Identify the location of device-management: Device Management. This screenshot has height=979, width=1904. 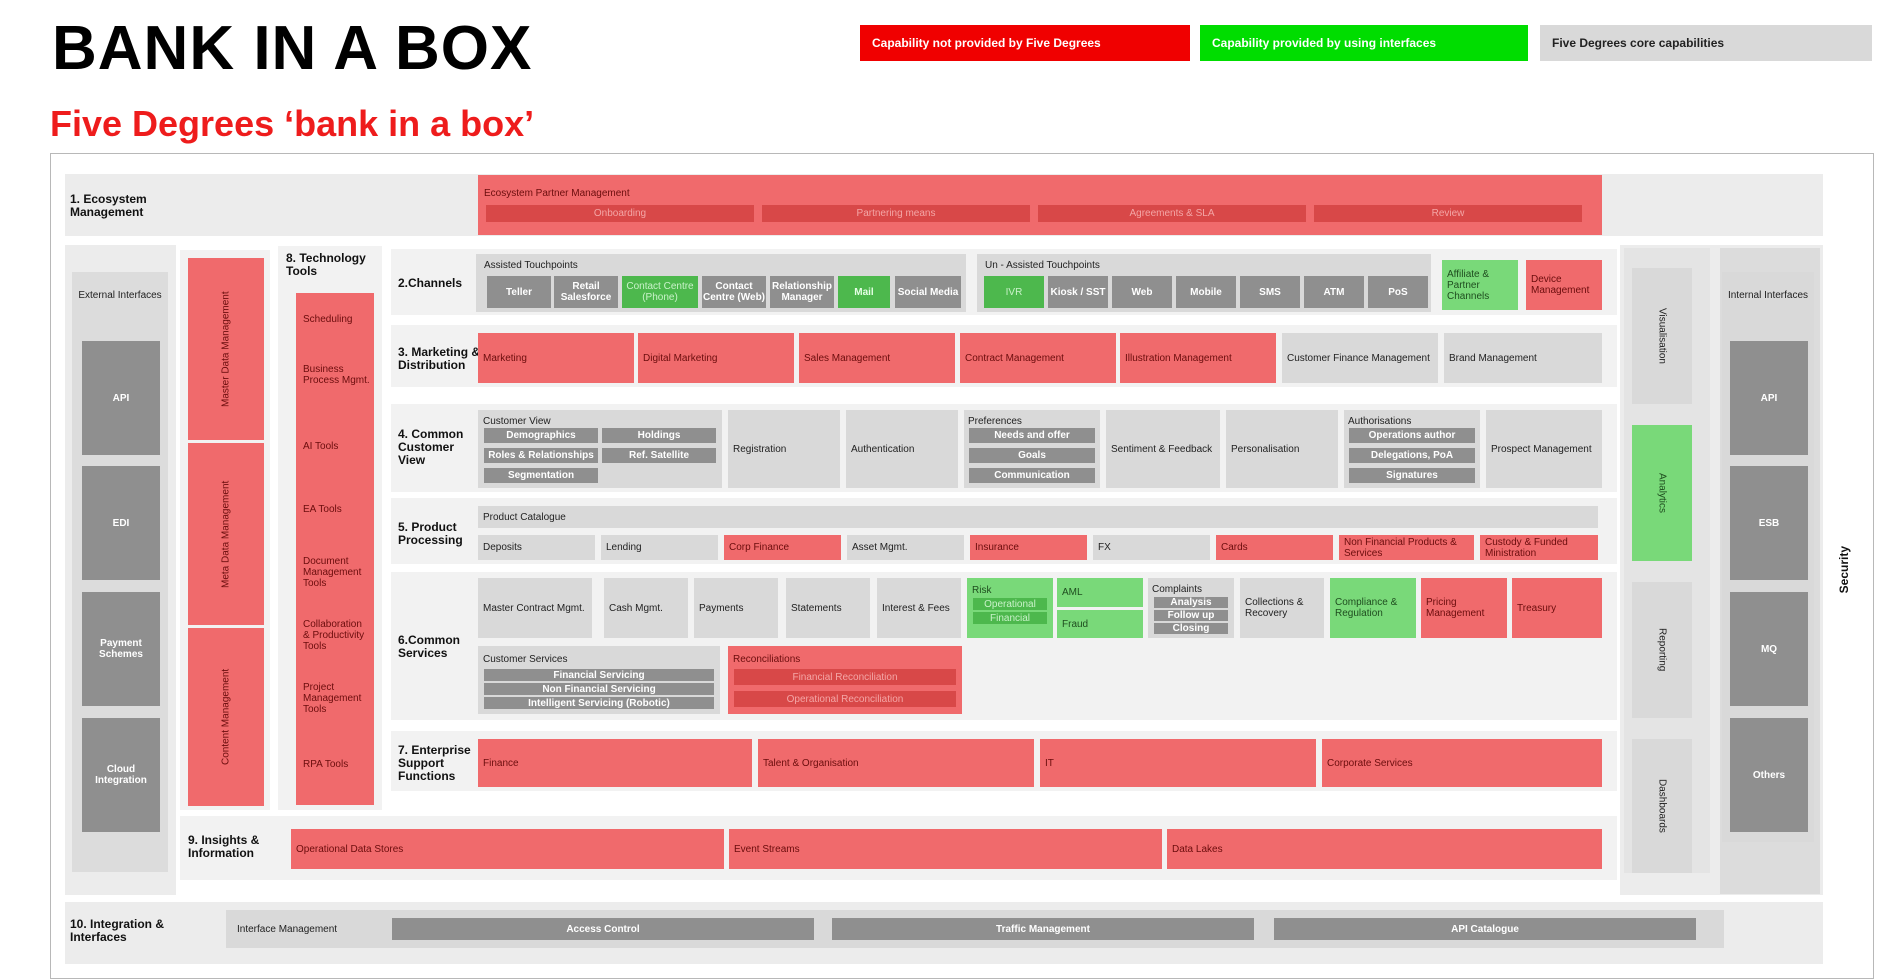
(1564, 285).